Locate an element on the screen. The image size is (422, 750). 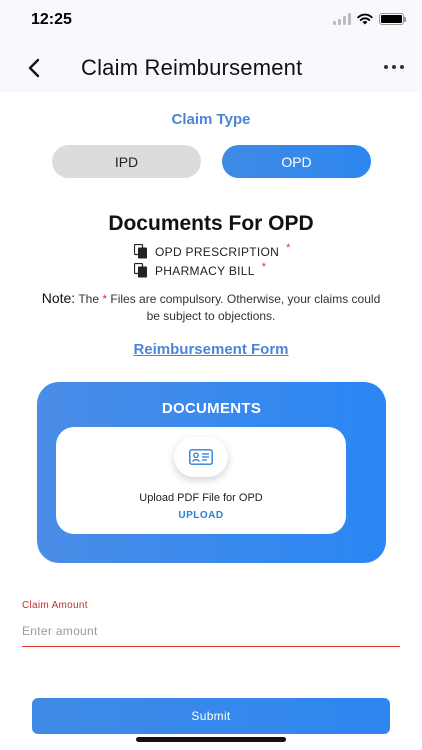
status-bar: 12:25 is located at coordinates (211, 22).